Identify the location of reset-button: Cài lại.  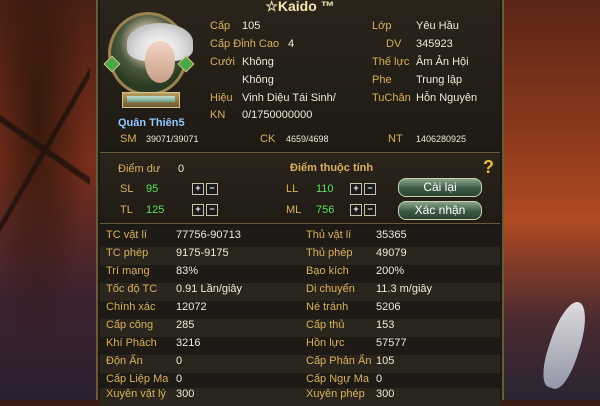
(440, 187).